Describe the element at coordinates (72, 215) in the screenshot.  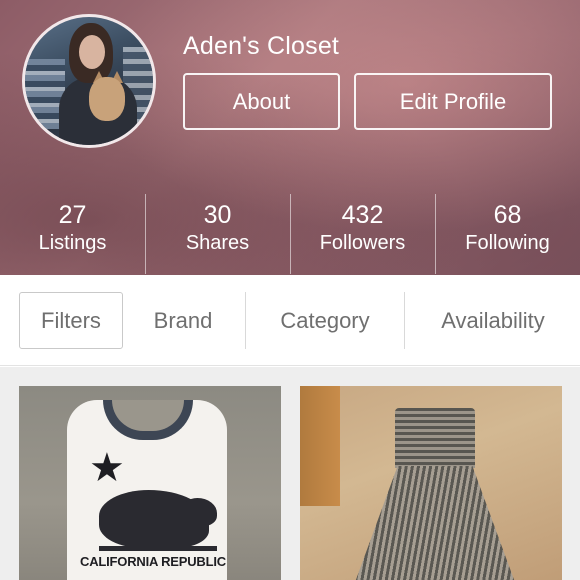
I see `stat-value: 27` at that location.